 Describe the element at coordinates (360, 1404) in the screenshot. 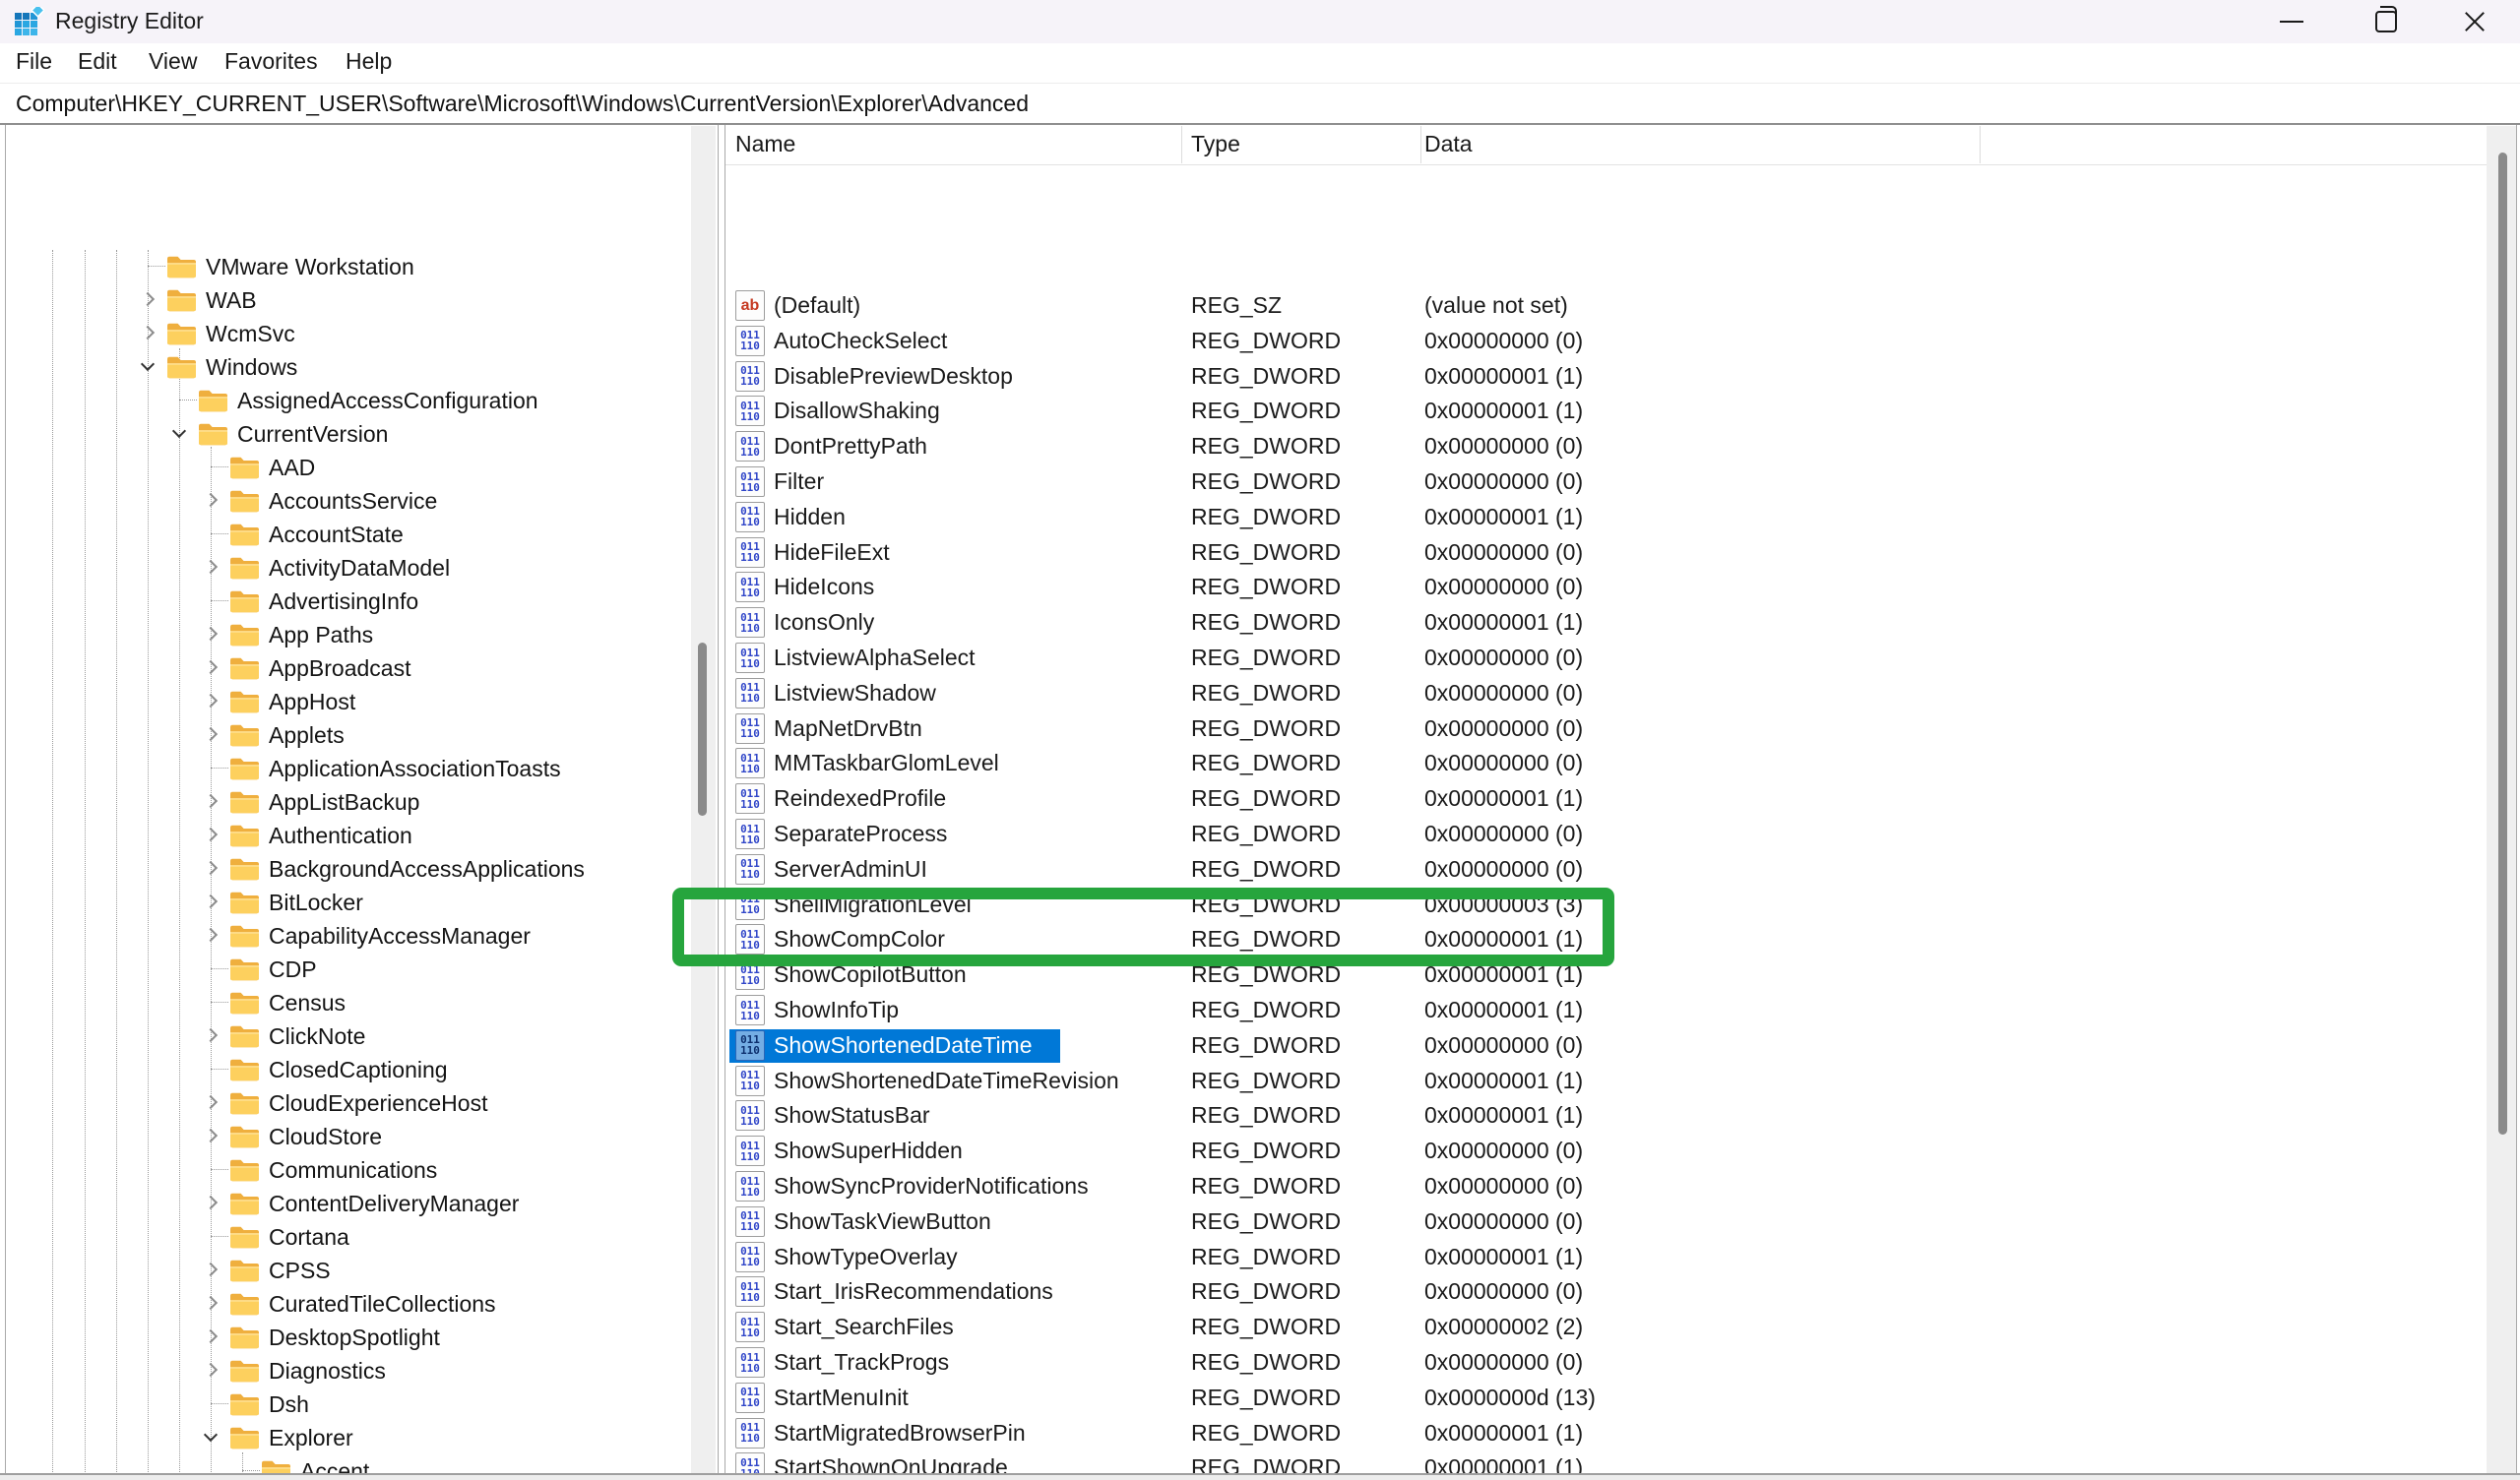

I see `tree-item-dsh: Dsh` at that location.